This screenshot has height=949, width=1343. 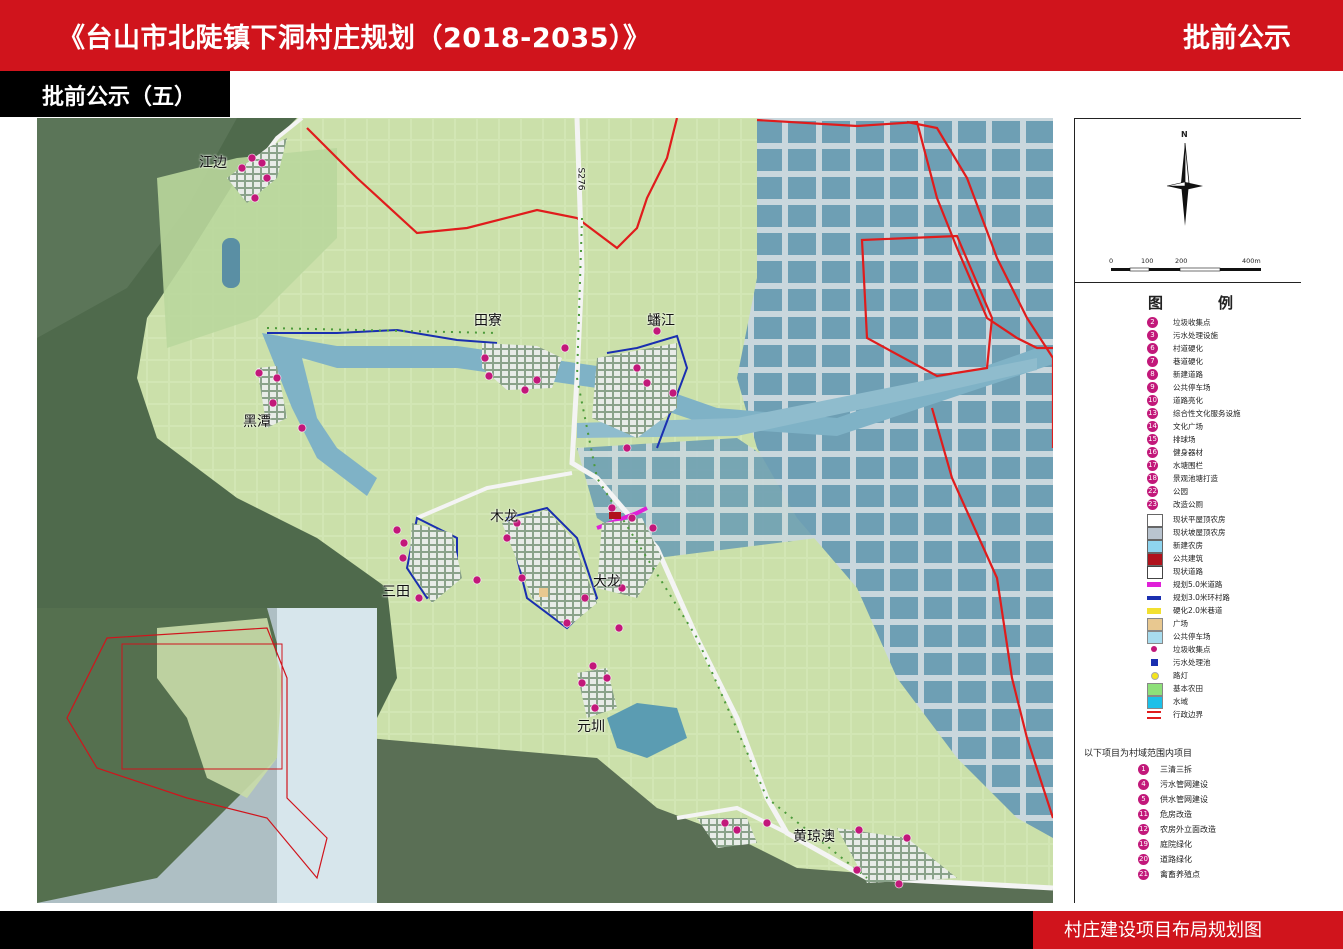 What do you see at coordinates (1188, 829) in the screenshot?
I see `village-project-label: 农房外立面改造` at bounding box center [1188, 829].